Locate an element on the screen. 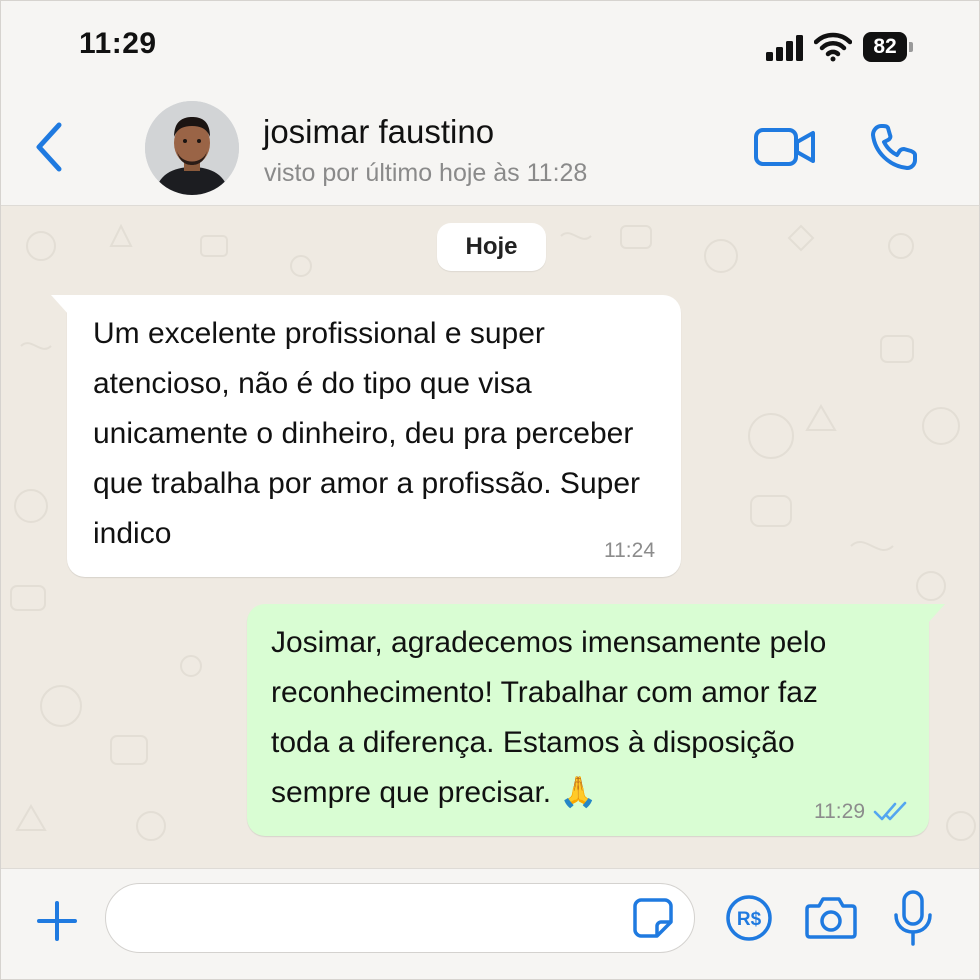  back-button is located at coordinates (51, 147).